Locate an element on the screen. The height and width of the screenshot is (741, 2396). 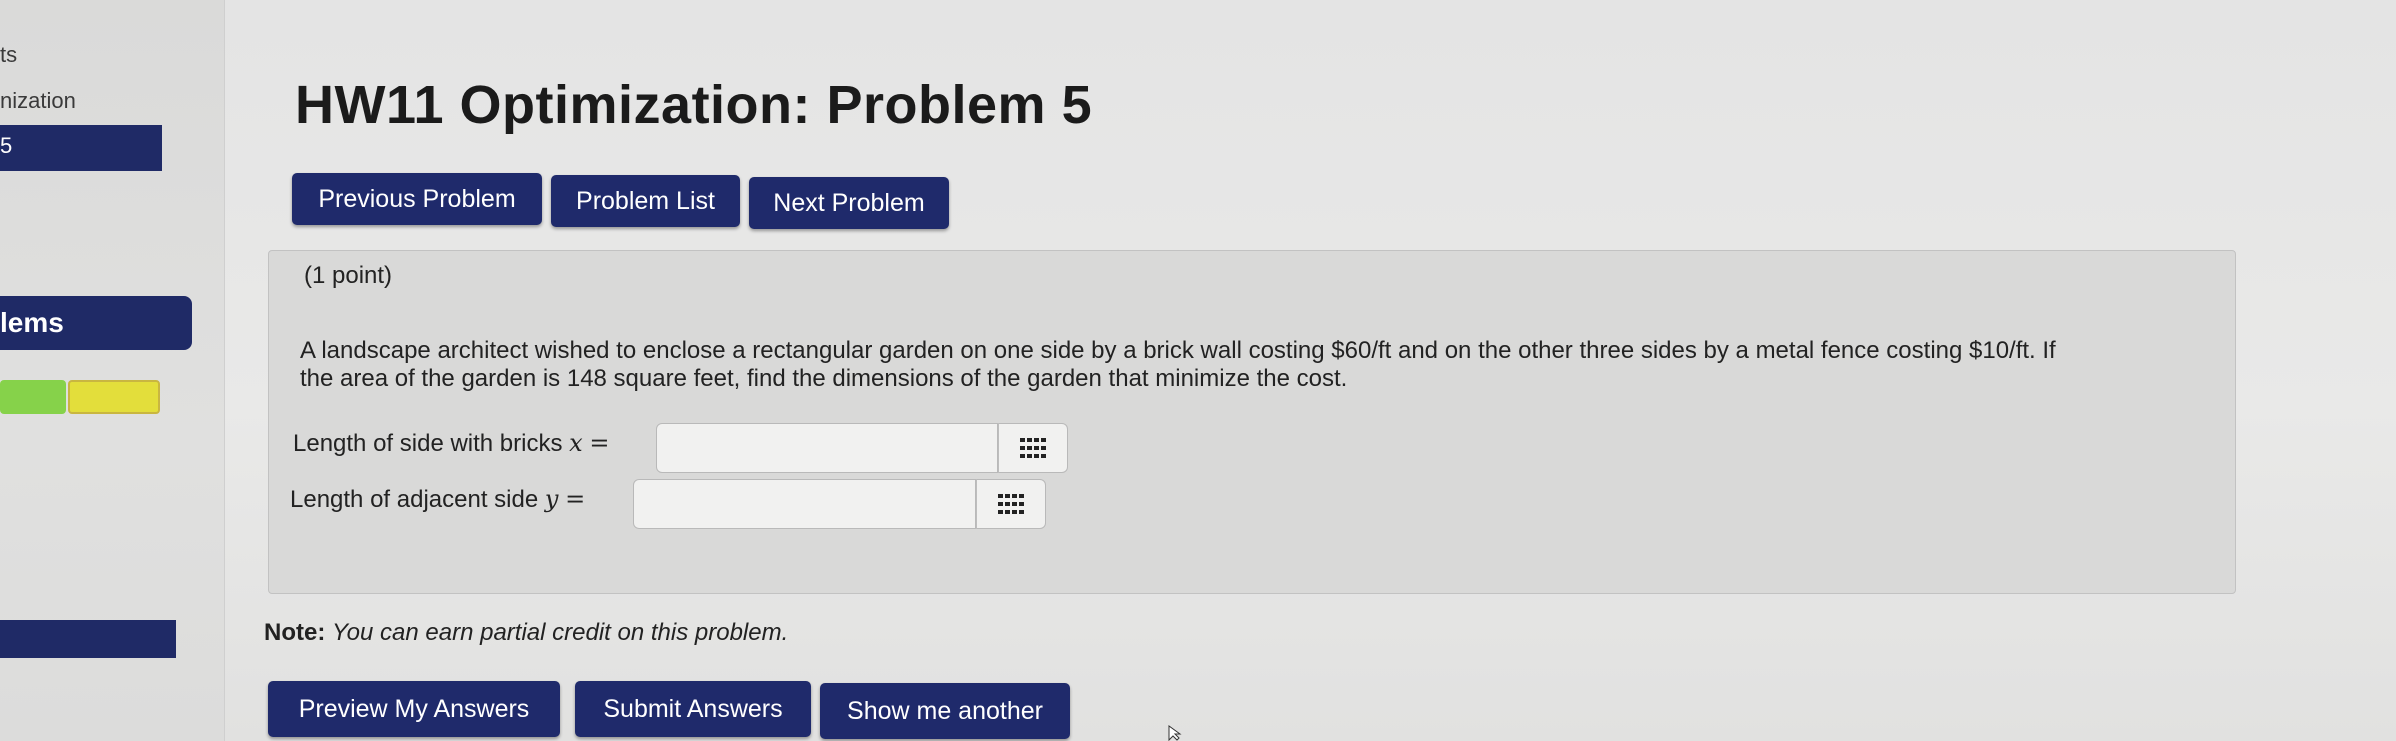
answer-y-label: Length of adjacent side y = is located at coordinates (437, 499).